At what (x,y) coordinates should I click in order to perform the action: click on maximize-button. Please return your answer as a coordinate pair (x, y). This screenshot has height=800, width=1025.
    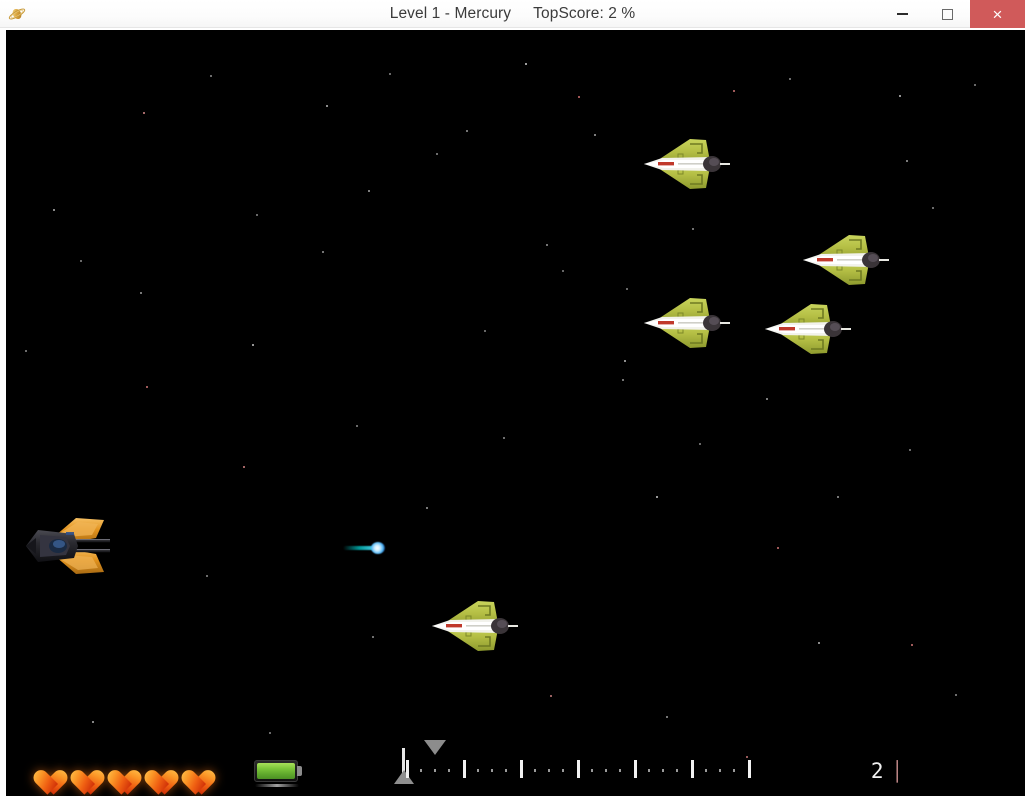
    Looking at the image, I should click on (947, 14).